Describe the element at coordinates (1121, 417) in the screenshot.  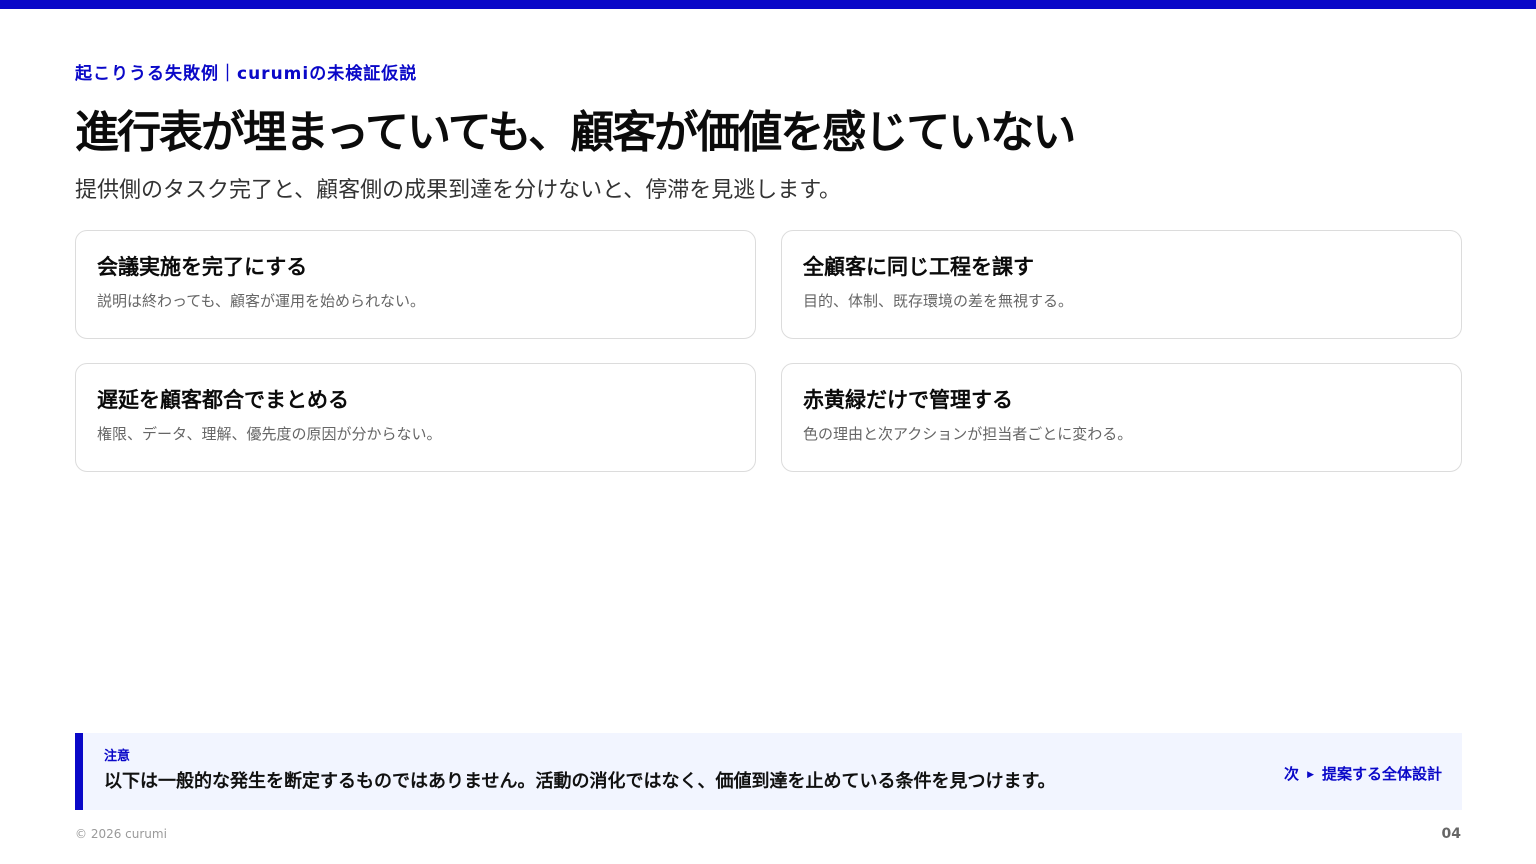
I see `failure-card-traffic-light: 赤黄緑だけで管理する 色の理由と次アクションが担当者ごとに変わる。` at that location.